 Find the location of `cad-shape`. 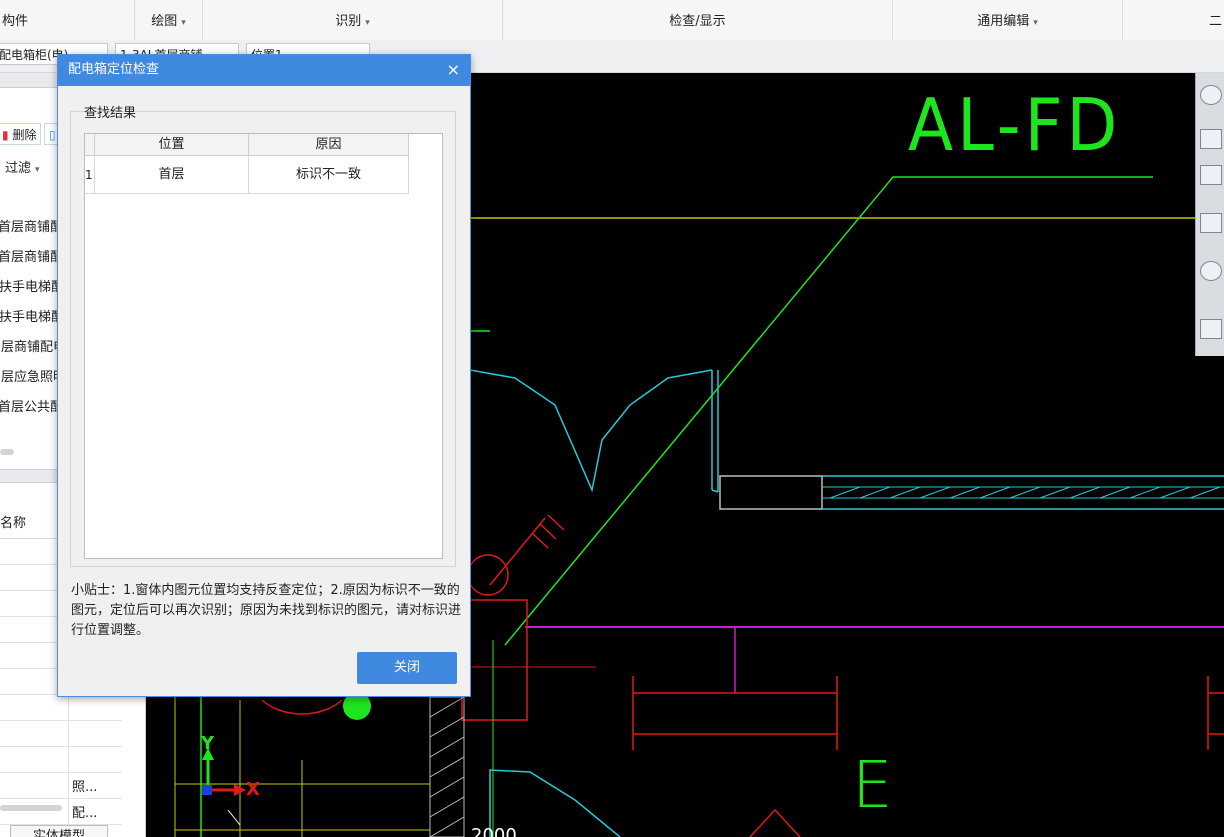

cad-shape is located at coordinates (591, 431).